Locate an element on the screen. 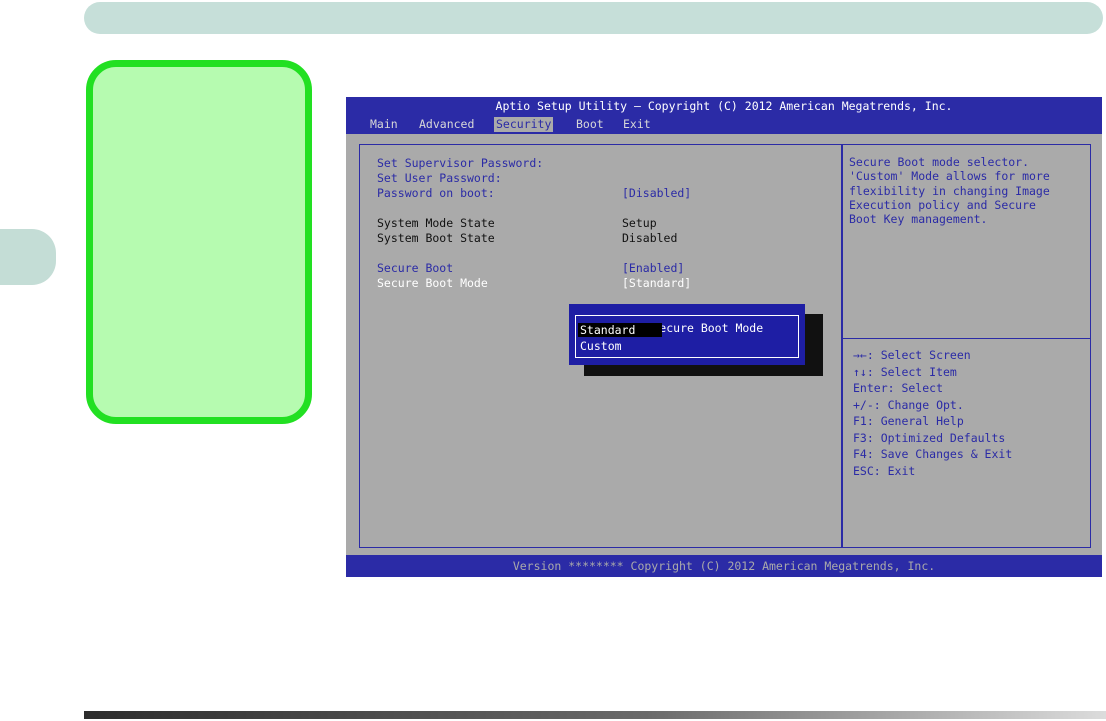  system-boot-state-value: Disabled is located at coordinates (650, 238).